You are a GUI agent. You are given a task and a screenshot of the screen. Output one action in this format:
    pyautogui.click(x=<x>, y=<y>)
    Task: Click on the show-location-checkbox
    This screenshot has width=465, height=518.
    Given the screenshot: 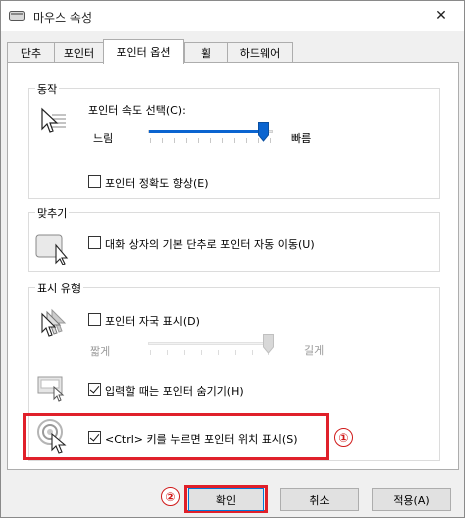 What is the action you would take?
    pyautogui.click(x=94, y=437)
    